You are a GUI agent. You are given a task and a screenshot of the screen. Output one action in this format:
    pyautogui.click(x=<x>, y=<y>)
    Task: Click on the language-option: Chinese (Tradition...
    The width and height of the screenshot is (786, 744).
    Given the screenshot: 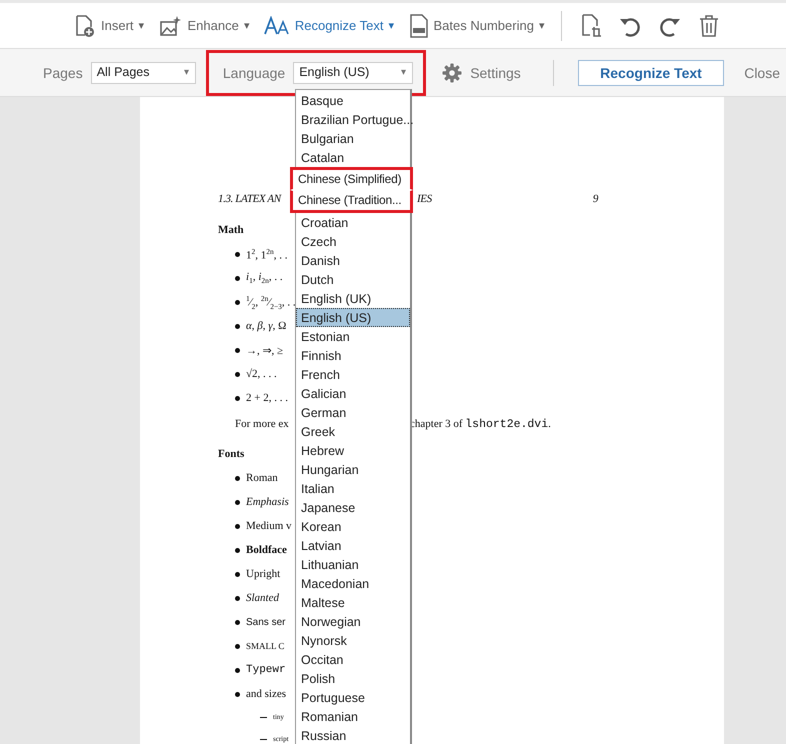 What is the action you would take?
    pyautogui.click(x=351, y=201)
    